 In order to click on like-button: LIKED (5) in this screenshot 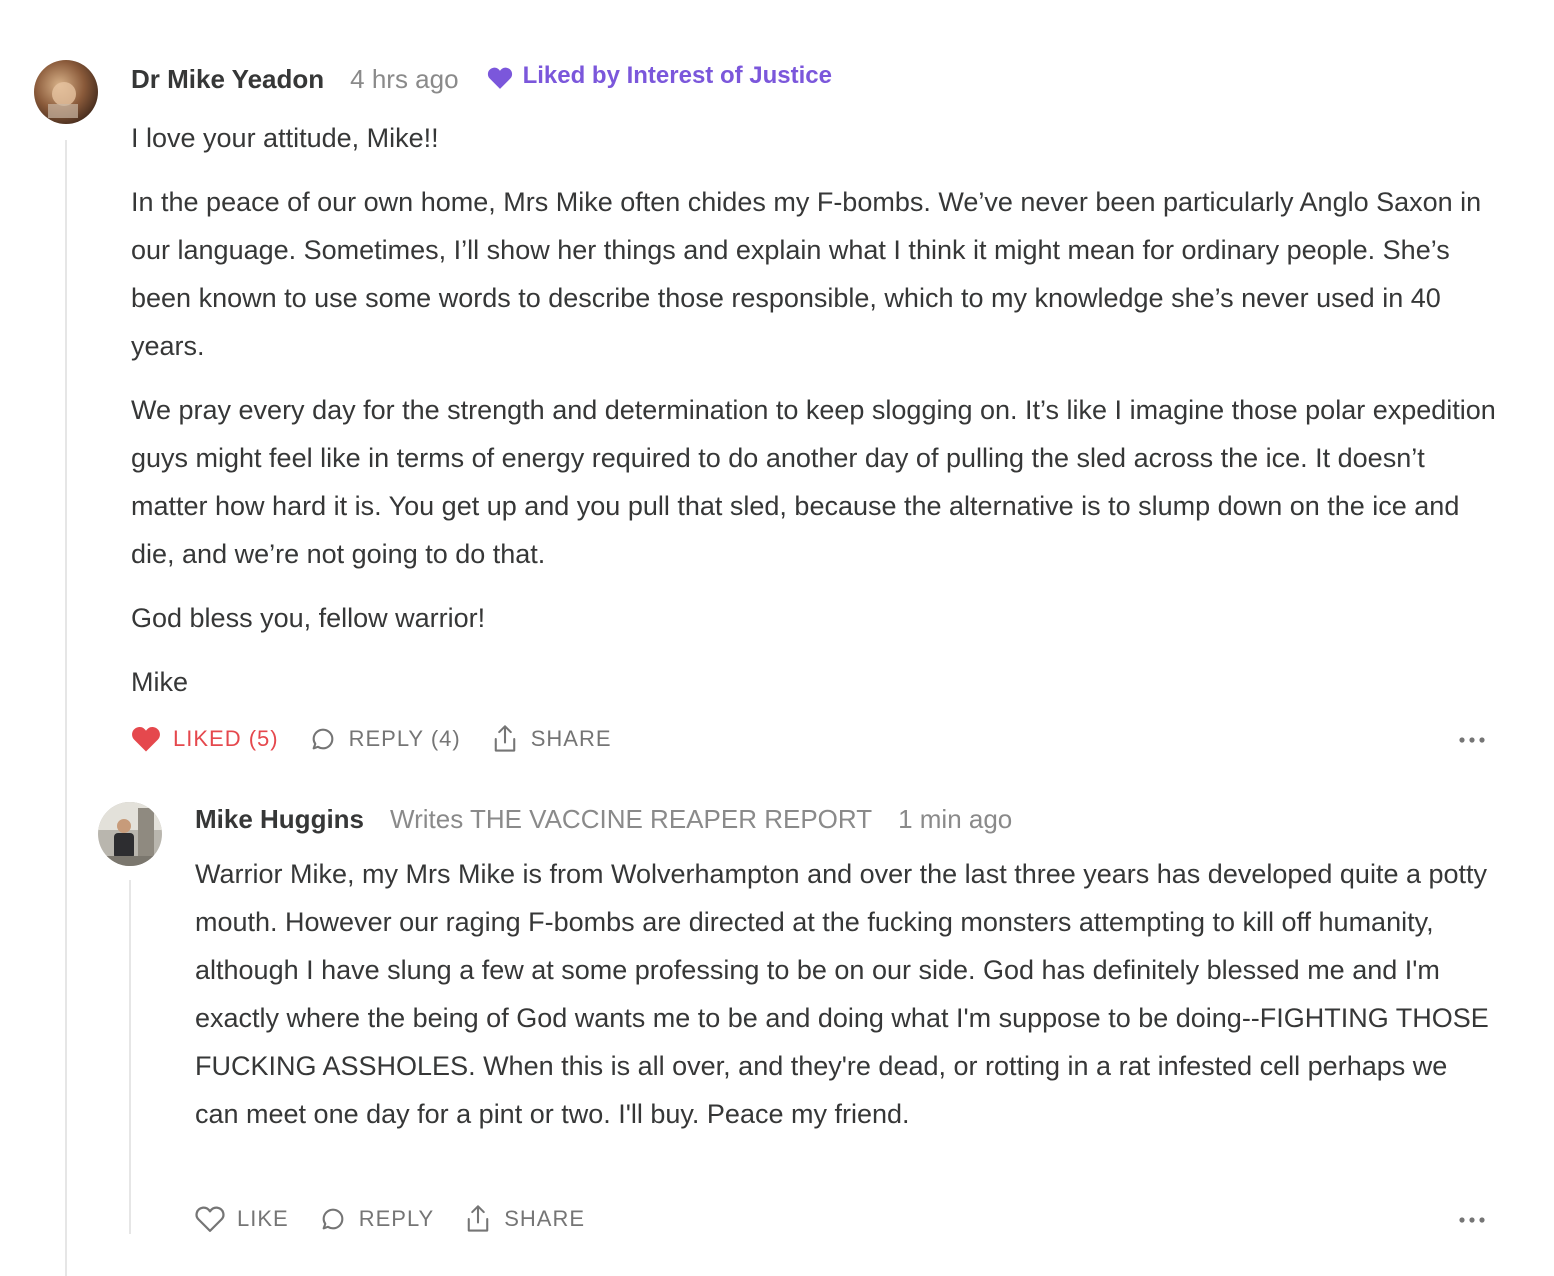, I will do `click(205, 739)`.